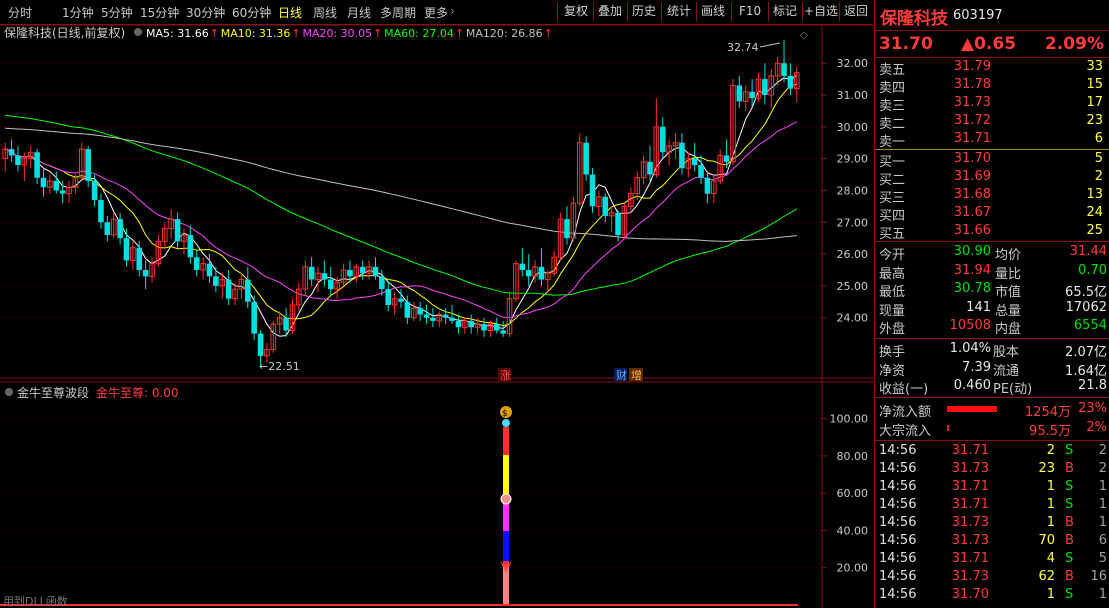  What do you see at coordinates (644, 11) in the screenshot?
I see `history-button: 历史` at bounding box center [644, 11].